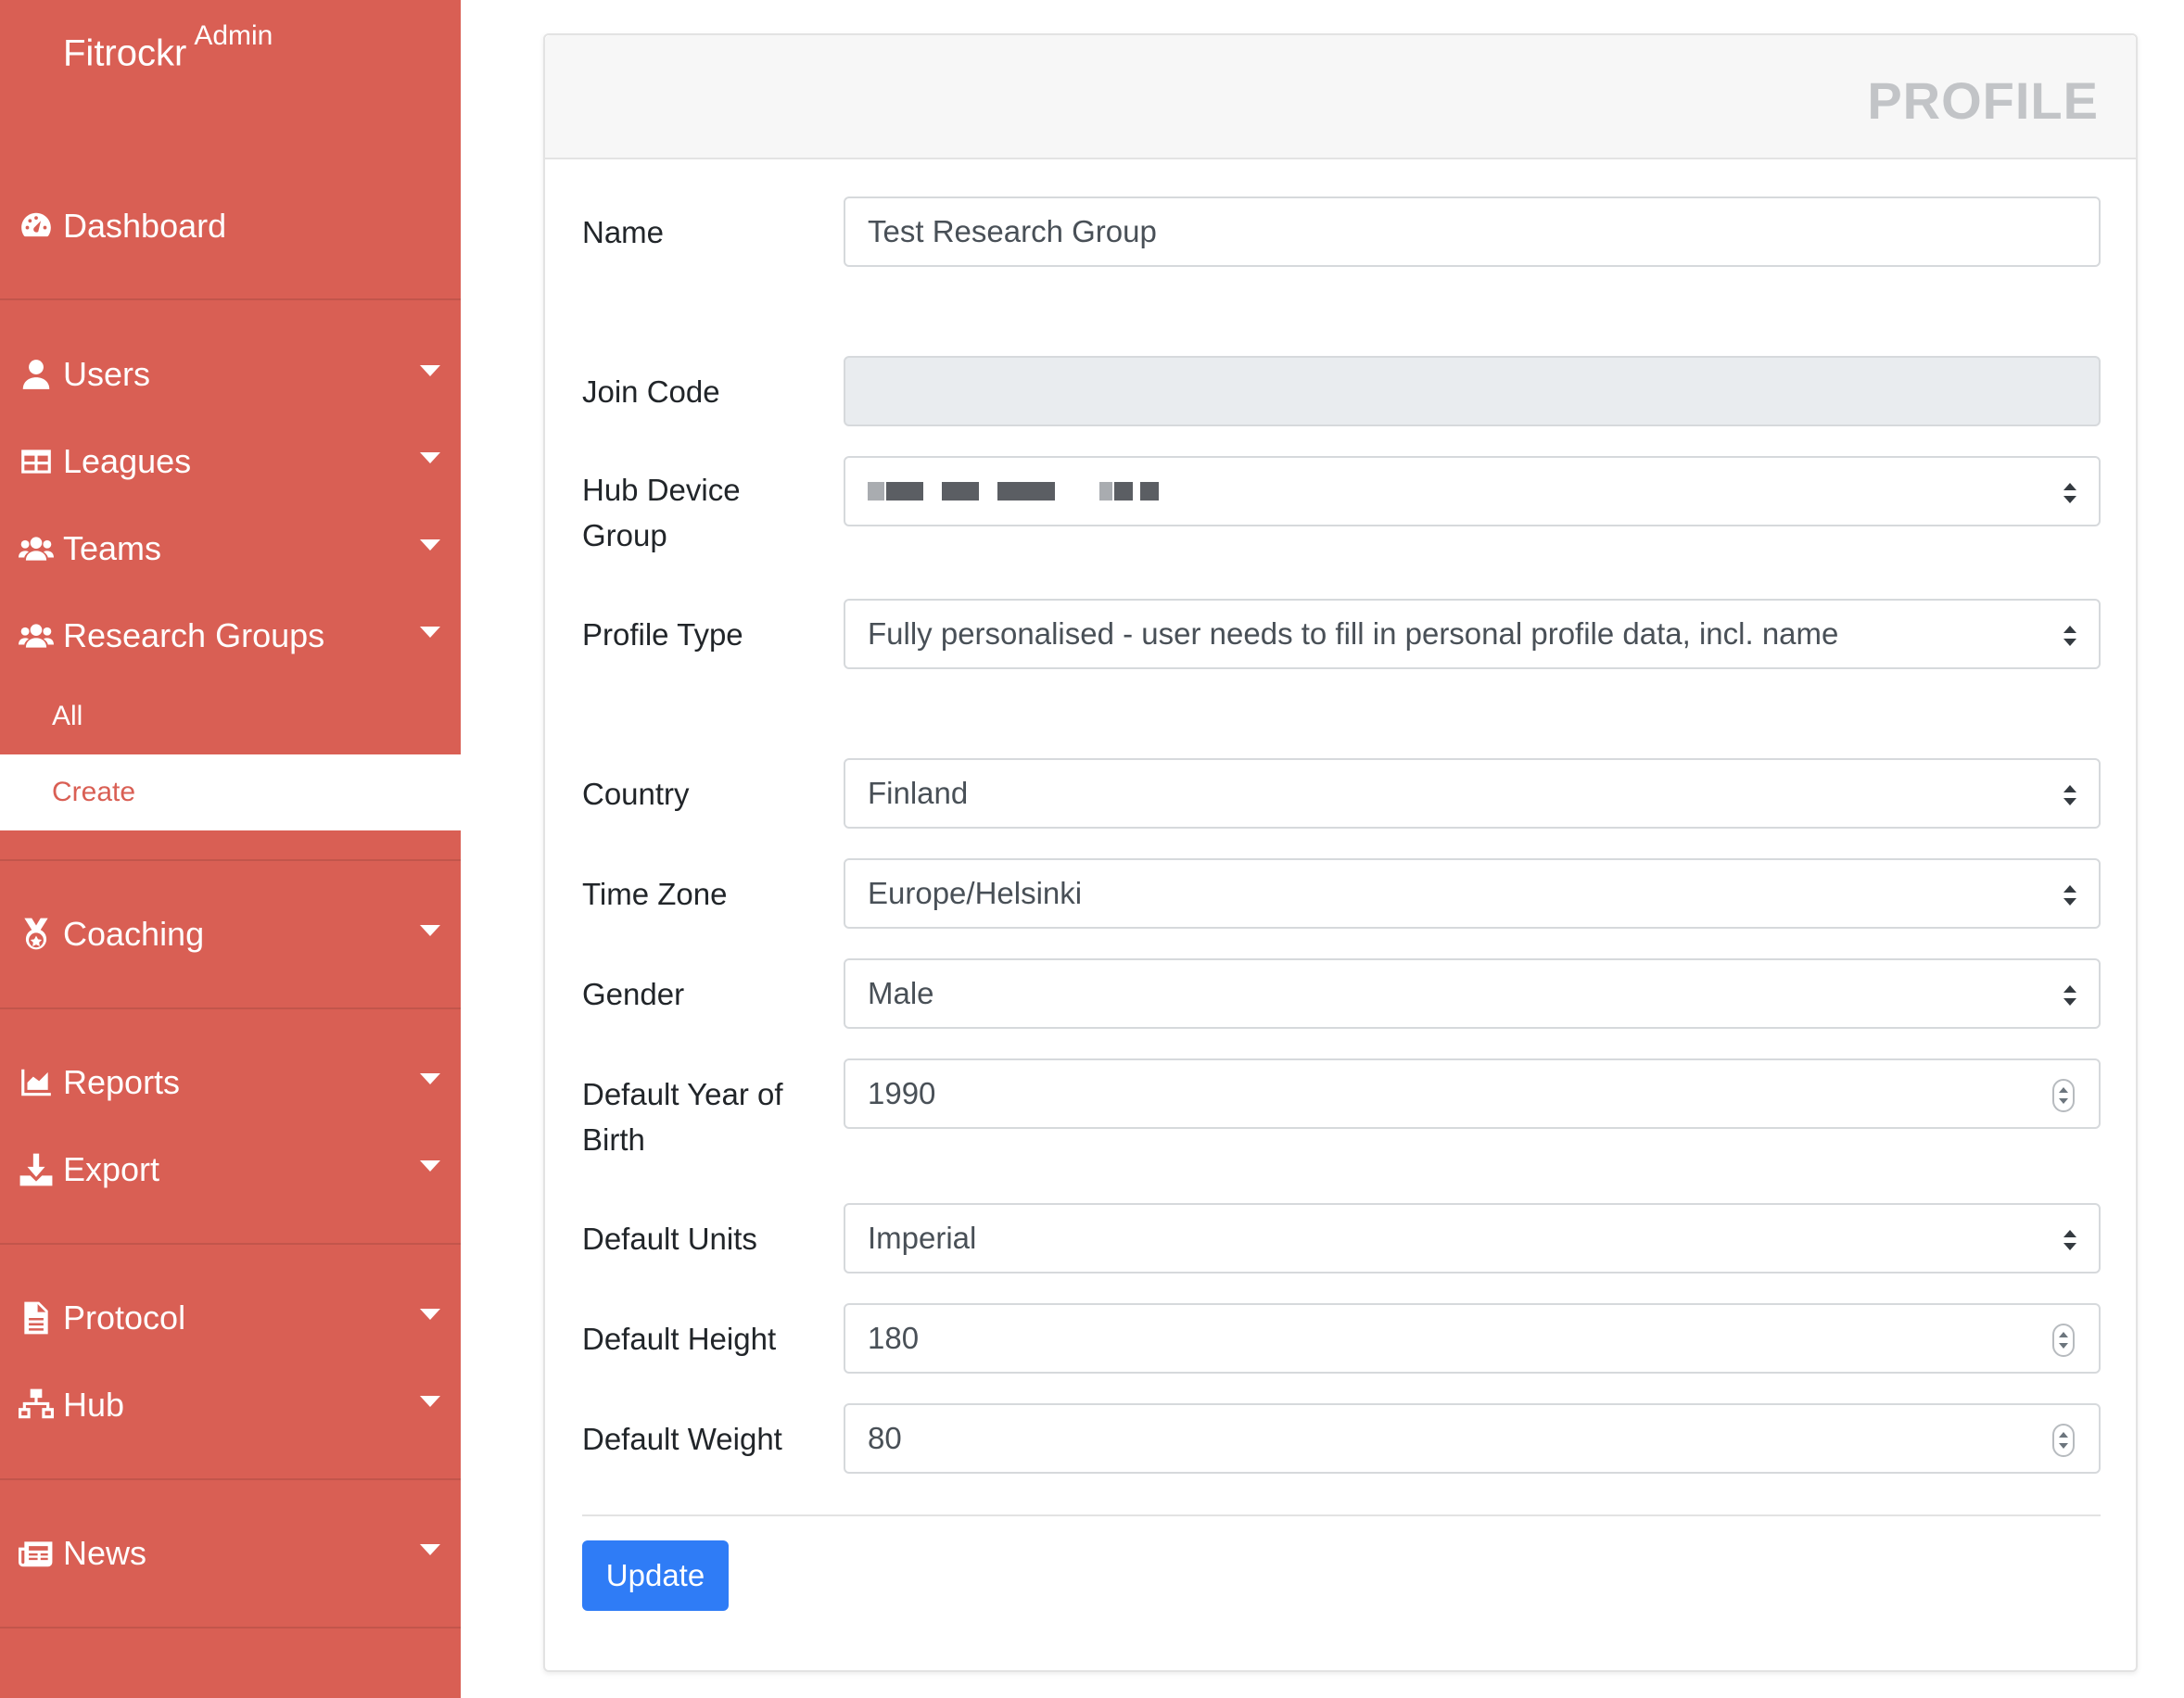  What do you see at coordinates (902, 1093) in the screenshot?
I see `year-of-birth-value: 1990` at bounding box center [902, 1093].